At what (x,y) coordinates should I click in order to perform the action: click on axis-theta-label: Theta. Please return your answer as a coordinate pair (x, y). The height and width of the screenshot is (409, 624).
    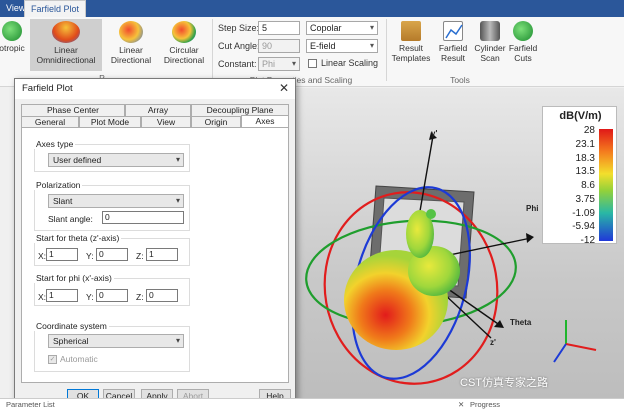
    Looking at the image, I should click on (521, 322).